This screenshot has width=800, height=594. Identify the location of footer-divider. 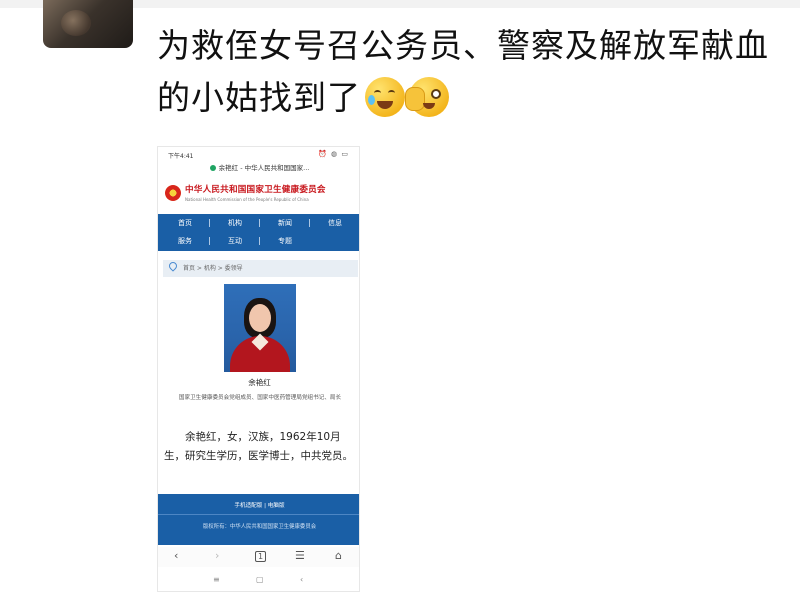
(258, 514).